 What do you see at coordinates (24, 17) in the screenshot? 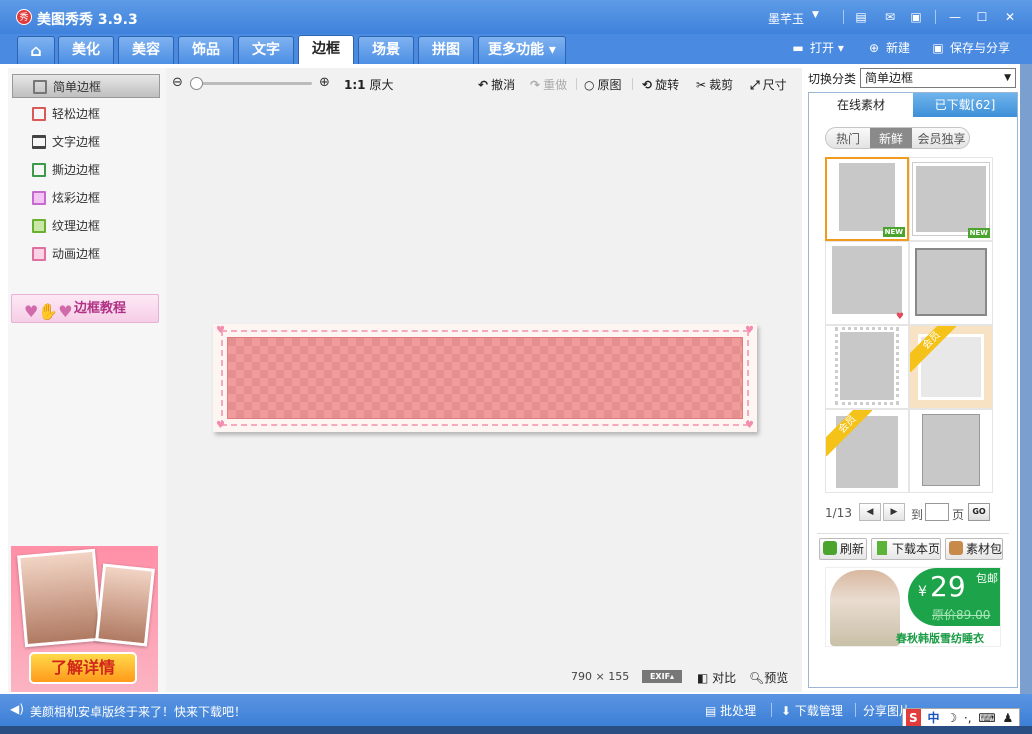
I see `app-logo-icon: 秀` at bounding box center [24, 17].